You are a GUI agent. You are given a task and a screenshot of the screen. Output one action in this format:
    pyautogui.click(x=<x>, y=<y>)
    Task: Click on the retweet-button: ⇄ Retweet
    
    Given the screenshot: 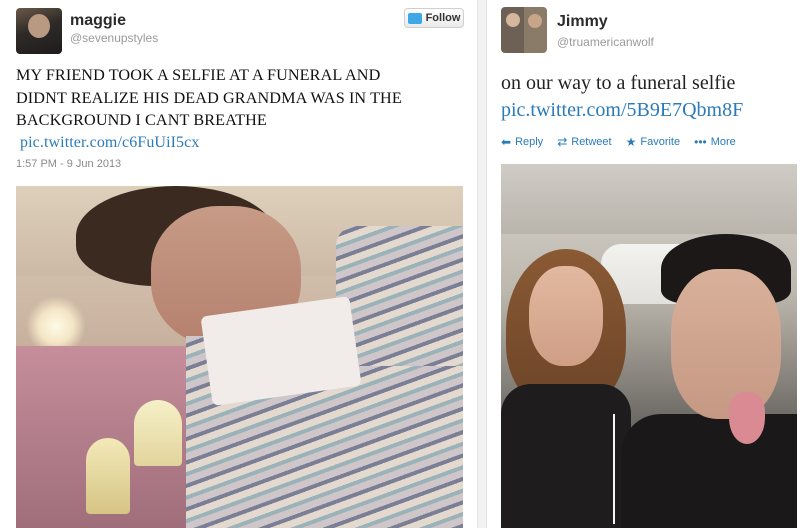 What is the action you would take?
    pyautogui.click(x=584, y=142)
    